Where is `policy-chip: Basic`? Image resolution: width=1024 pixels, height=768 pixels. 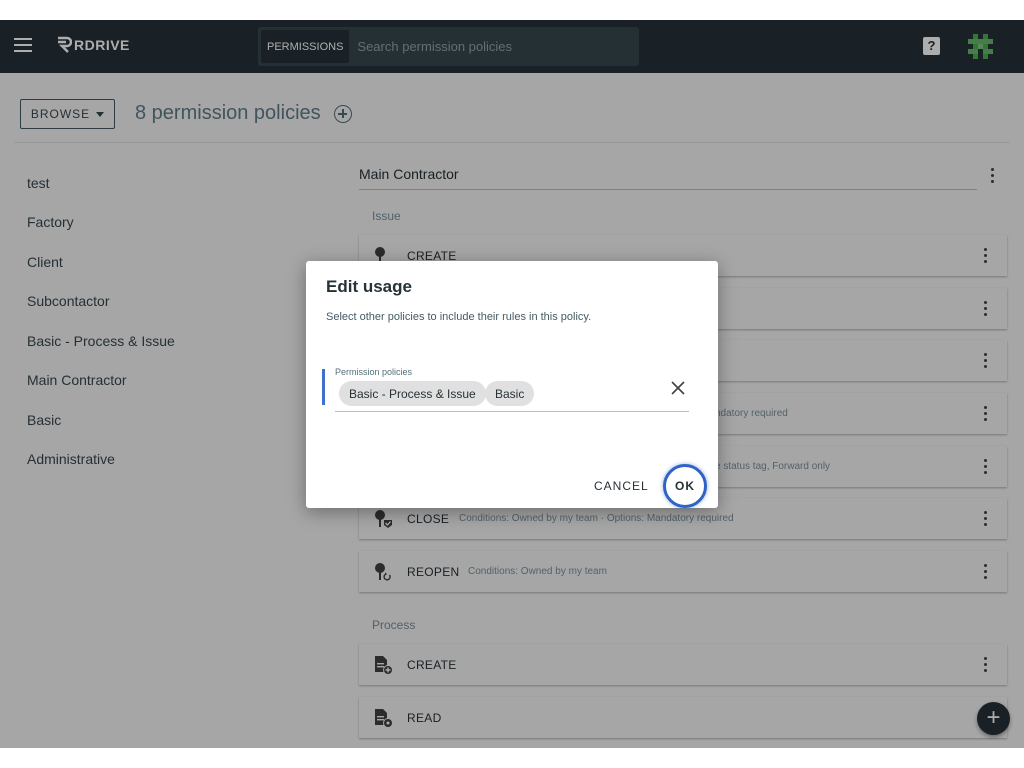
policy-chip: Basic is located at coordinates (510, 393).